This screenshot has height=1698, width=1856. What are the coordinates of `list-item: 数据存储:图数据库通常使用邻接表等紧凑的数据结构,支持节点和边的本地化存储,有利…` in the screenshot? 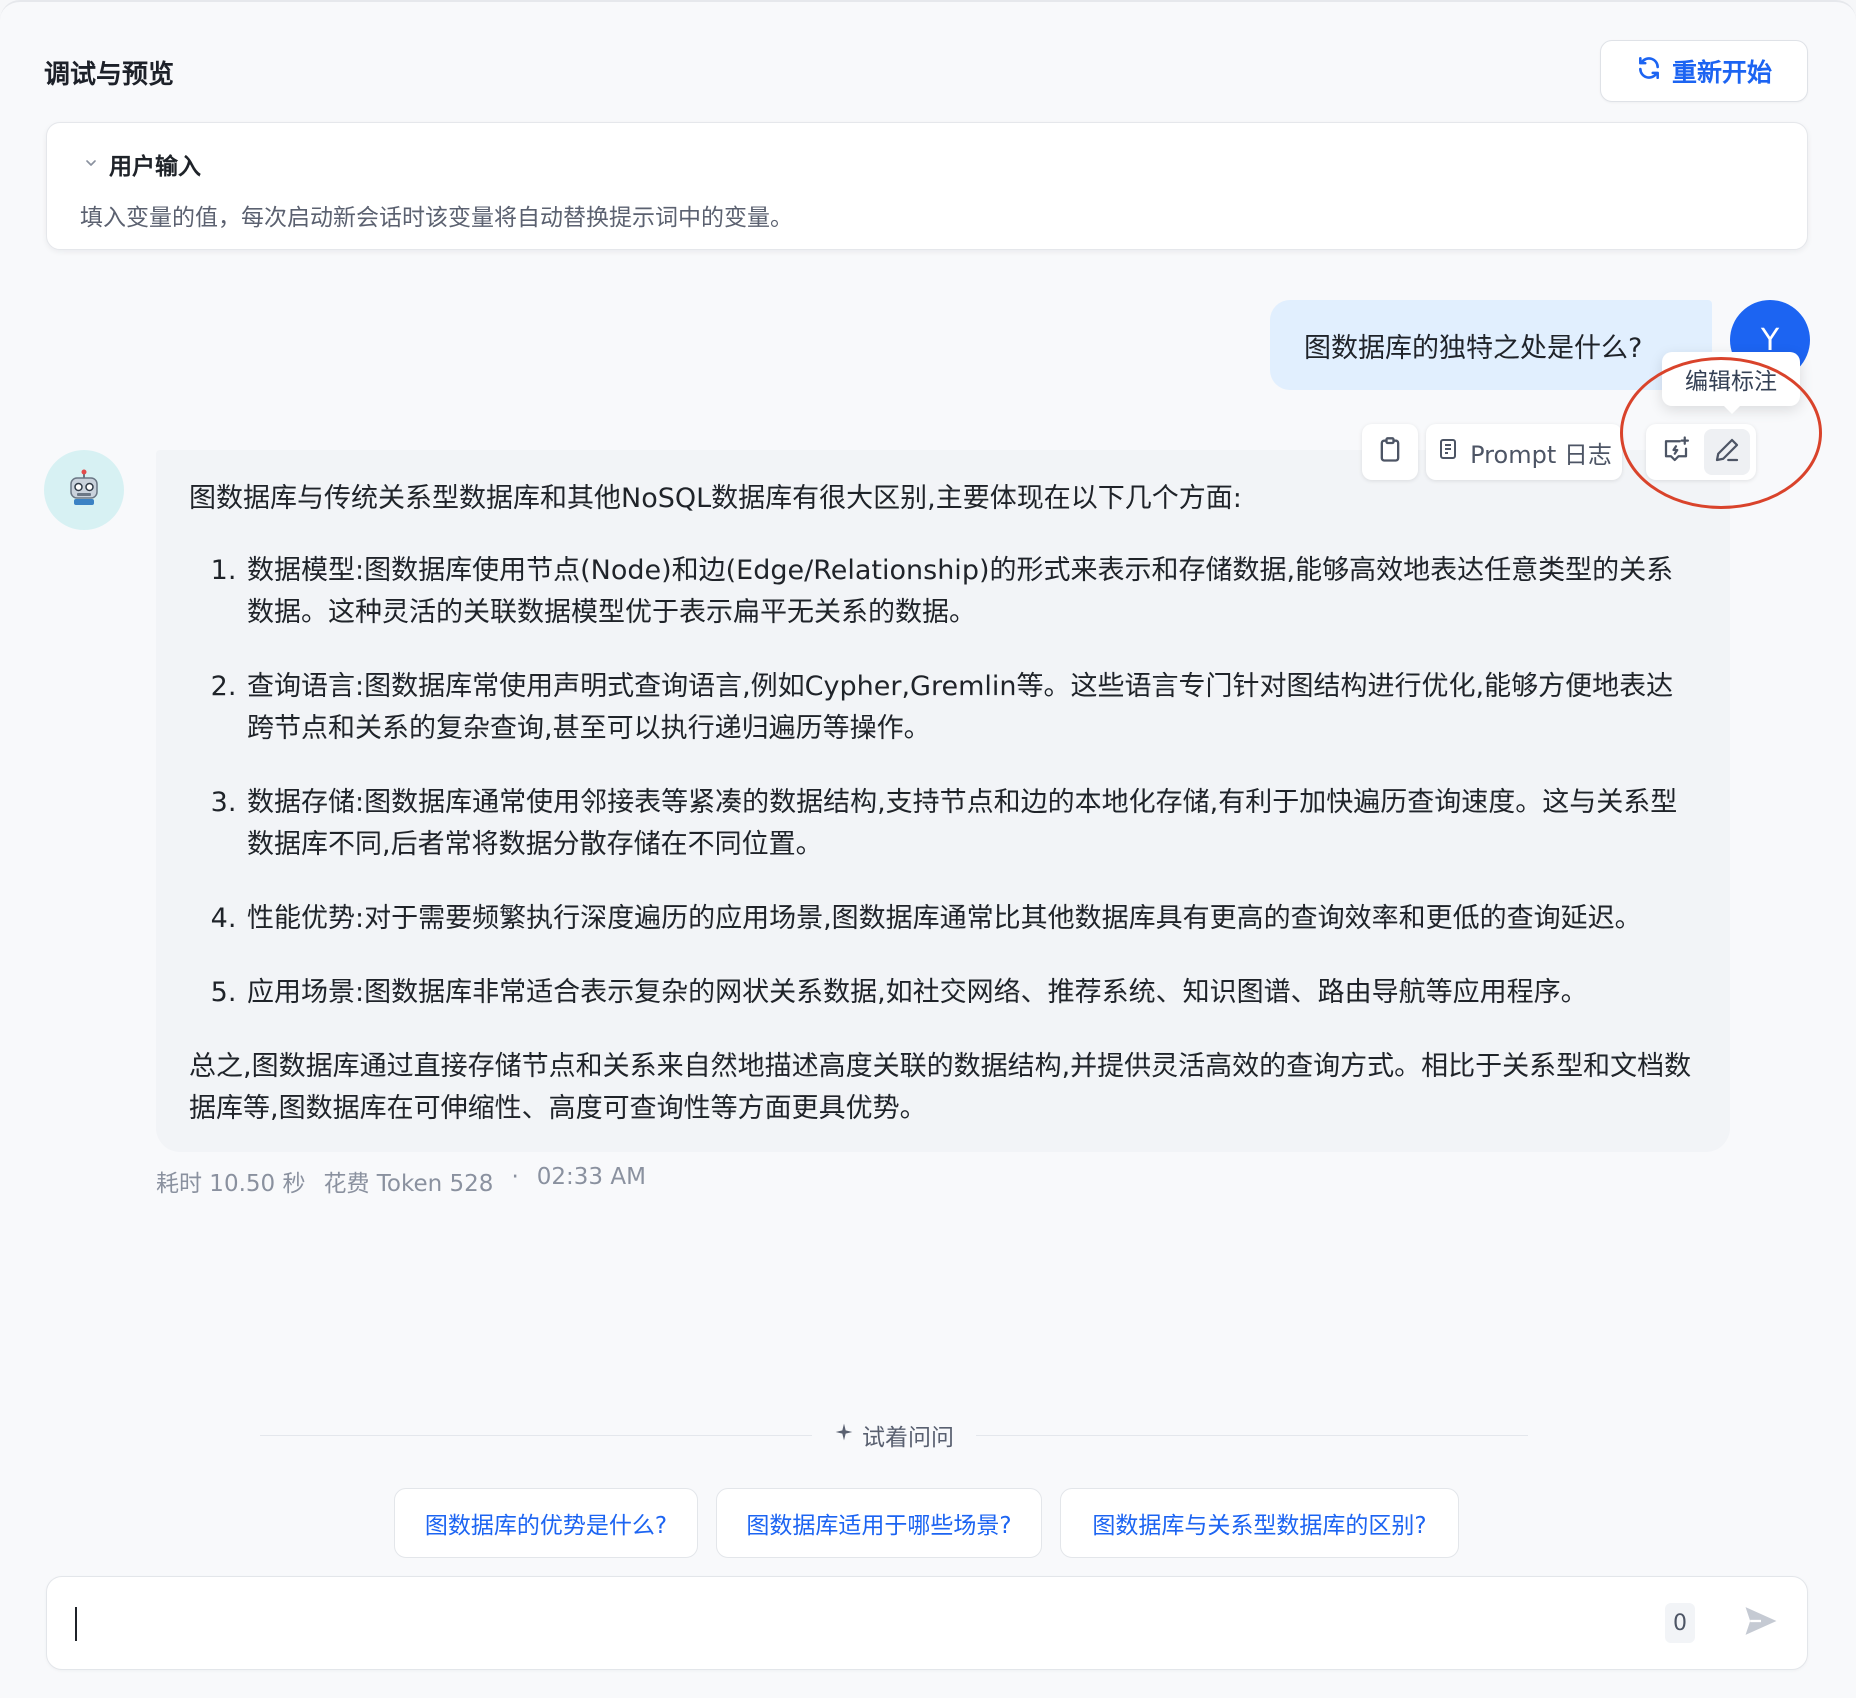 It's located at (970, 824).